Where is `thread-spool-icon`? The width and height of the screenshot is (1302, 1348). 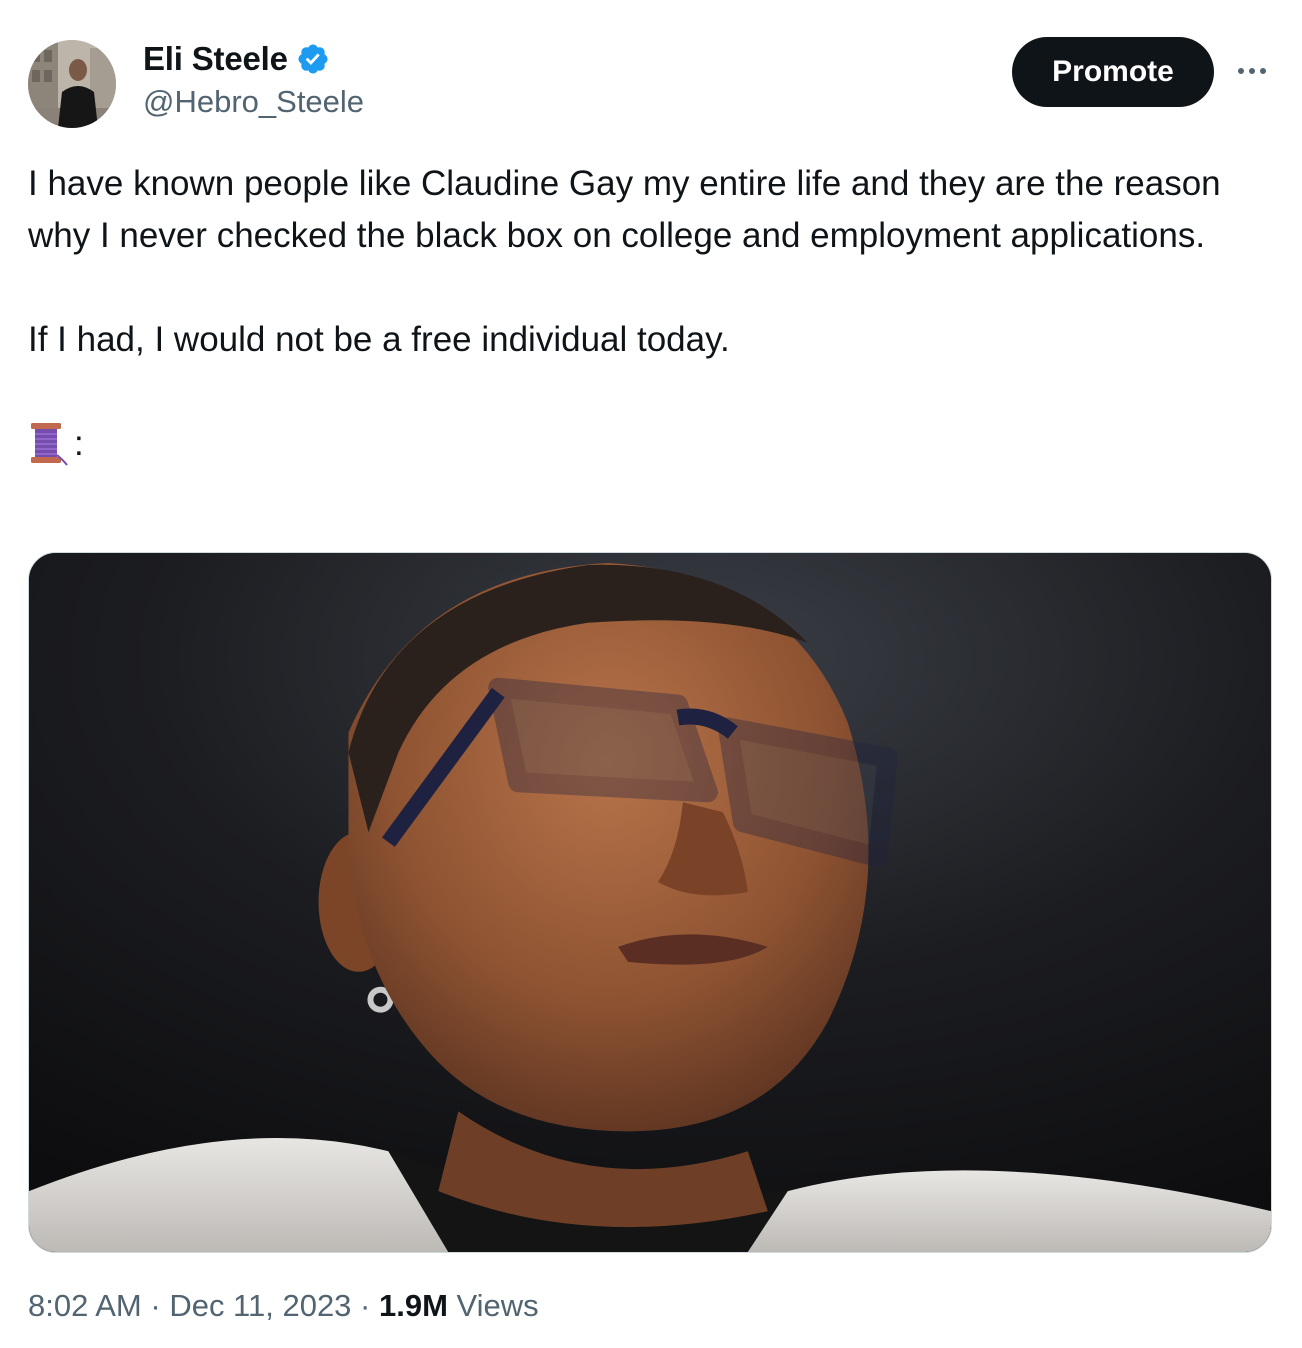
thread-spool-icon is located at coordinates (49, 444).